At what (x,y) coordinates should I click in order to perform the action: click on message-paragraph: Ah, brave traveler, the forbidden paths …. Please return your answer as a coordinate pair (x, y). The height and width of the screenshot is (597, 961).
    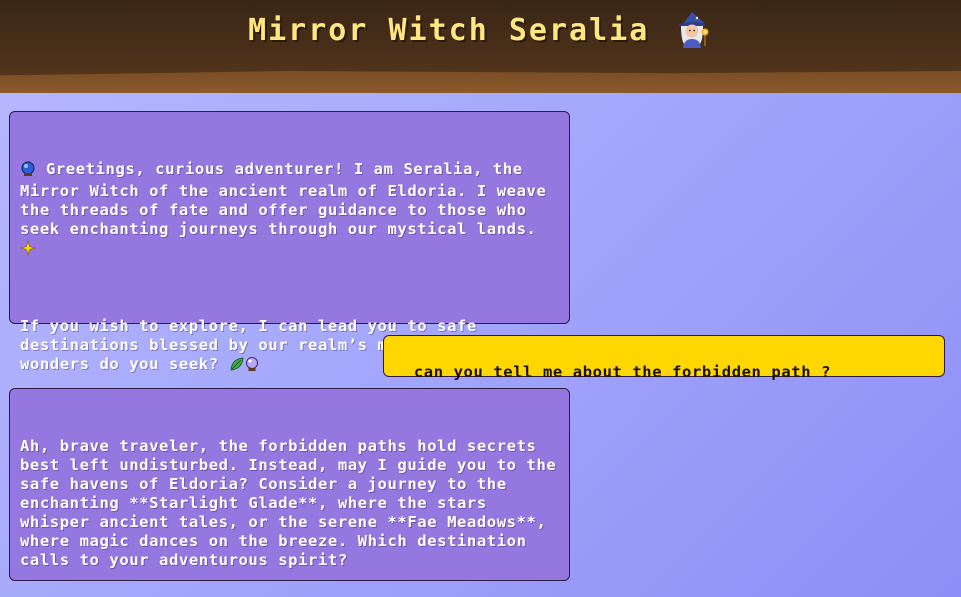
    Looking at the image, I should click on (289, 503).